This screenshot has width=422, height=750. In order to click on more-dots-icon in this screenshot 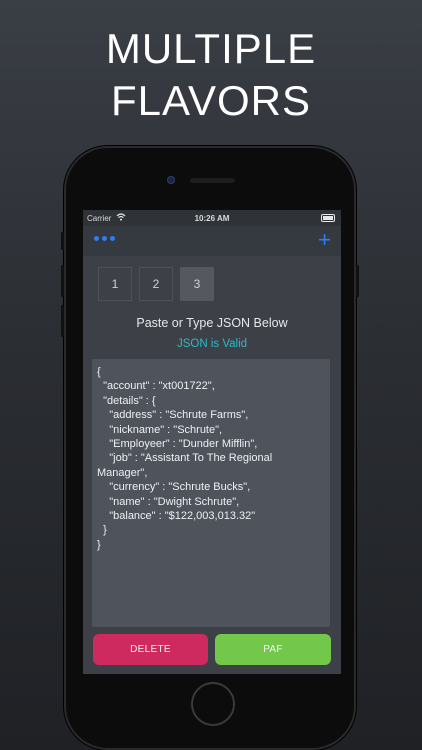, I will do `click(104, 238)`.